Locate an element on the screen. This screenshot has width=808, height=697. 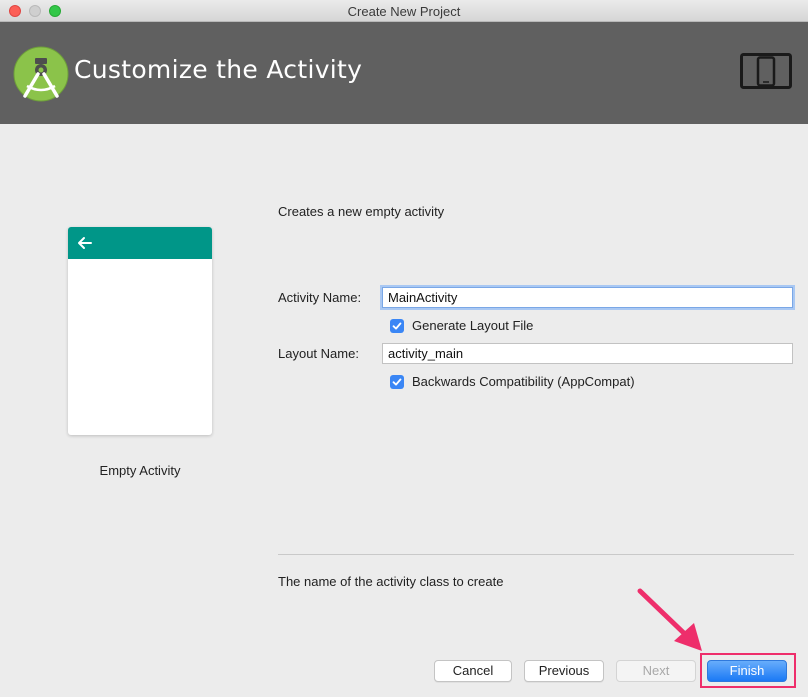
android-studio-logo-icon is located at coordinates (41, 74).